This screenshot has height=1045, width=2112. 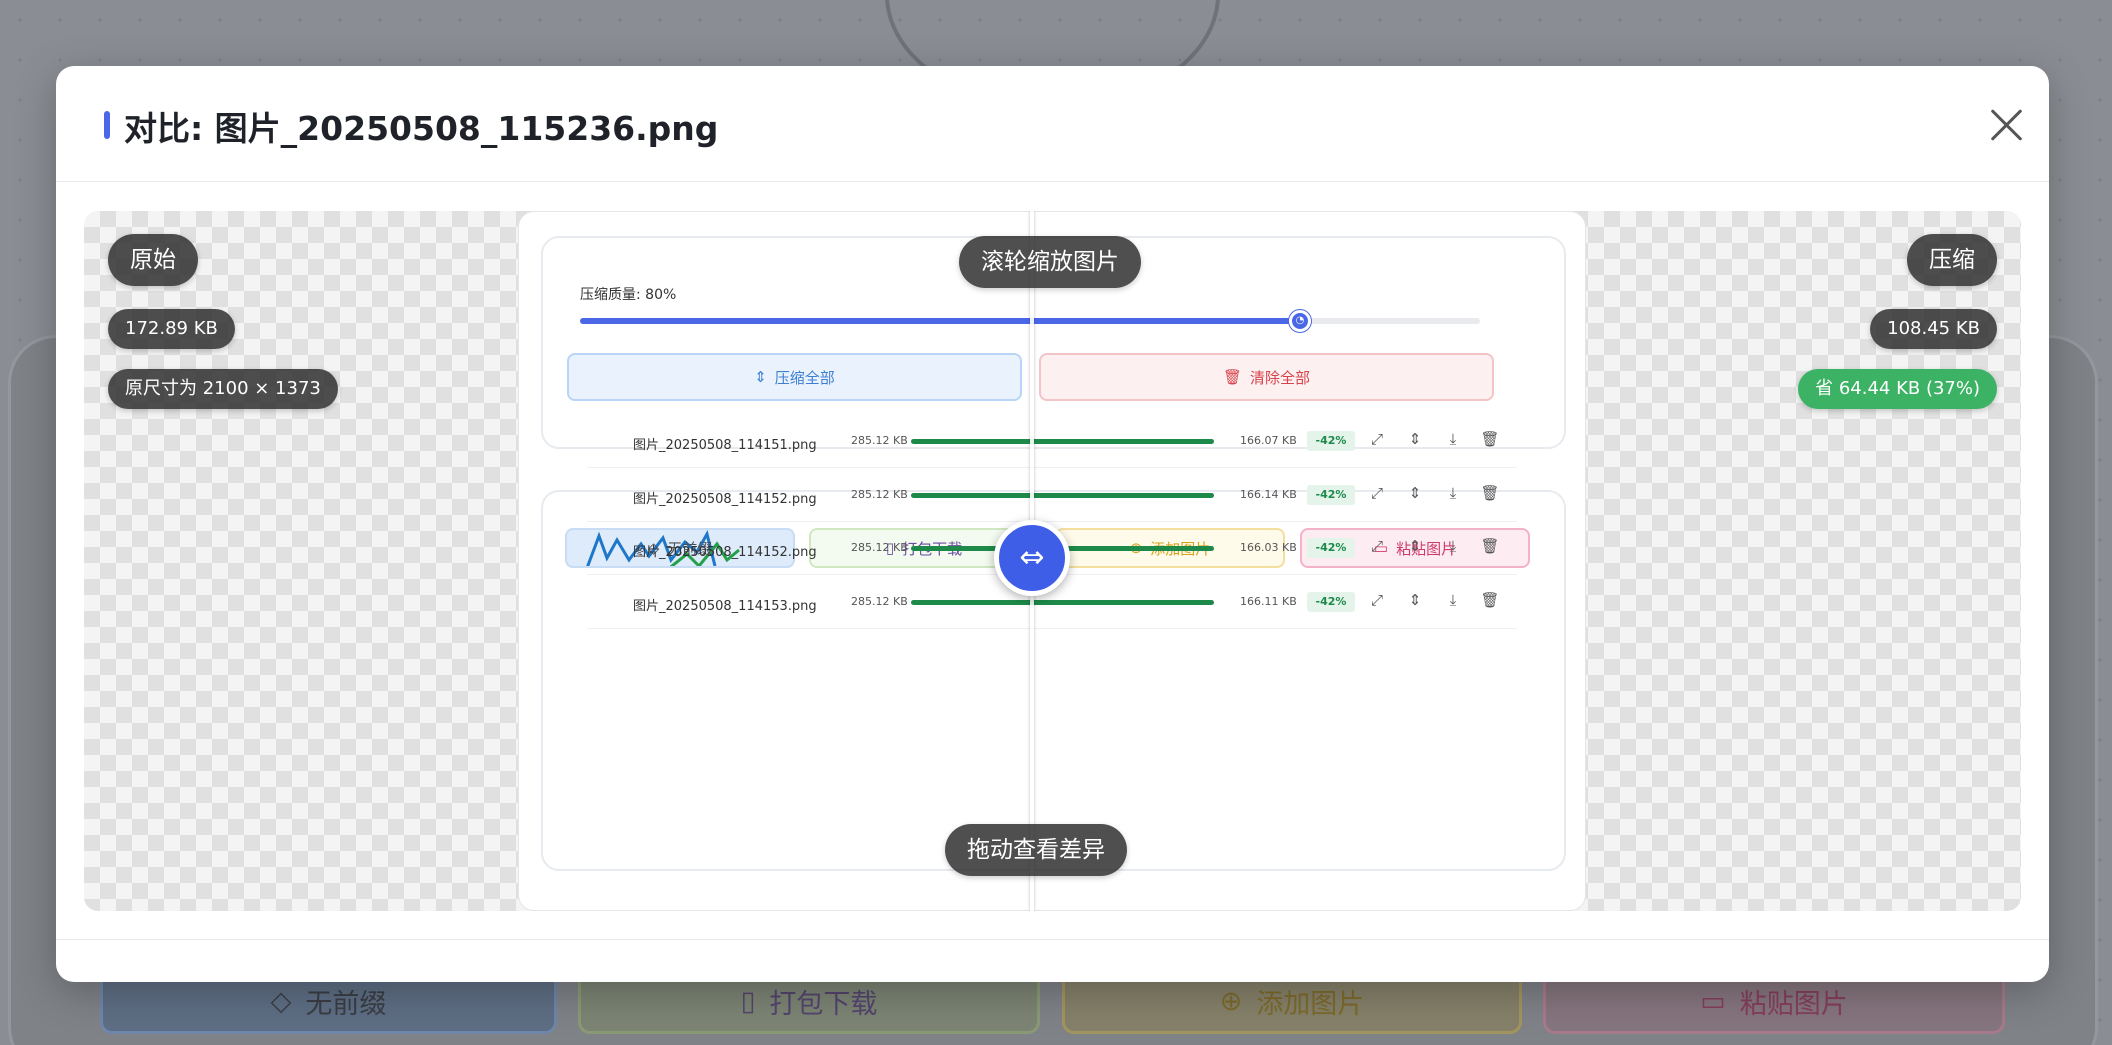 What do you see at coordinates (421, 128) in the screenshot?
I see `modal-title: 对比: 图片_20250508_115236.png` at bounding box center [421, 128].